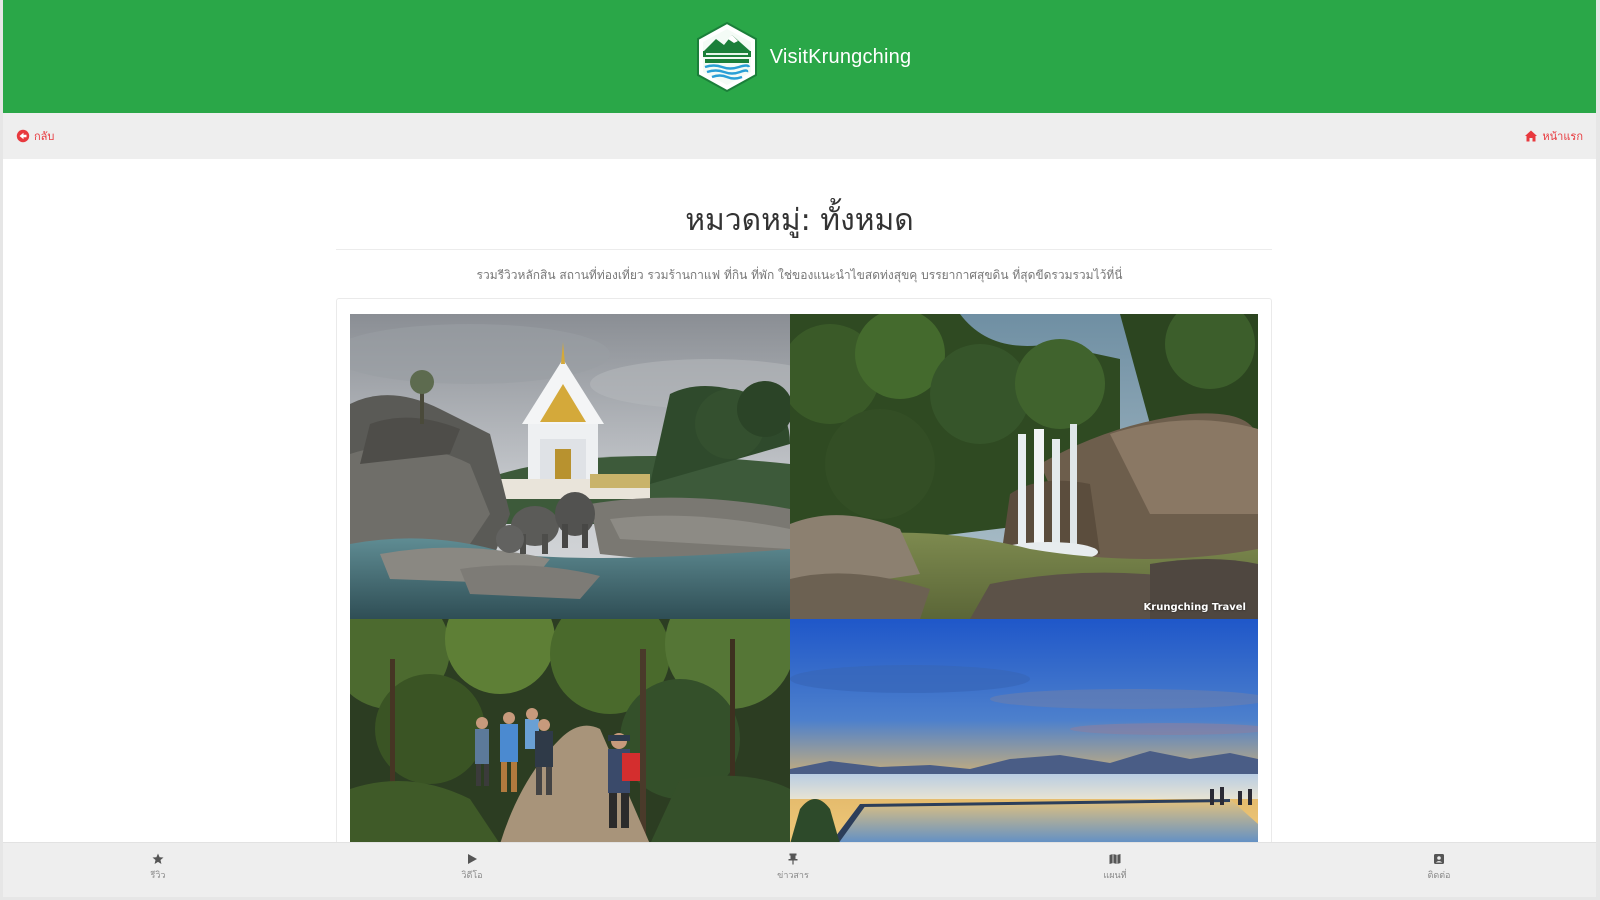  What do you see at coordinates (1115, 859) in the screenshot?
I see `map-icon` at bounding box center [1115, 859].